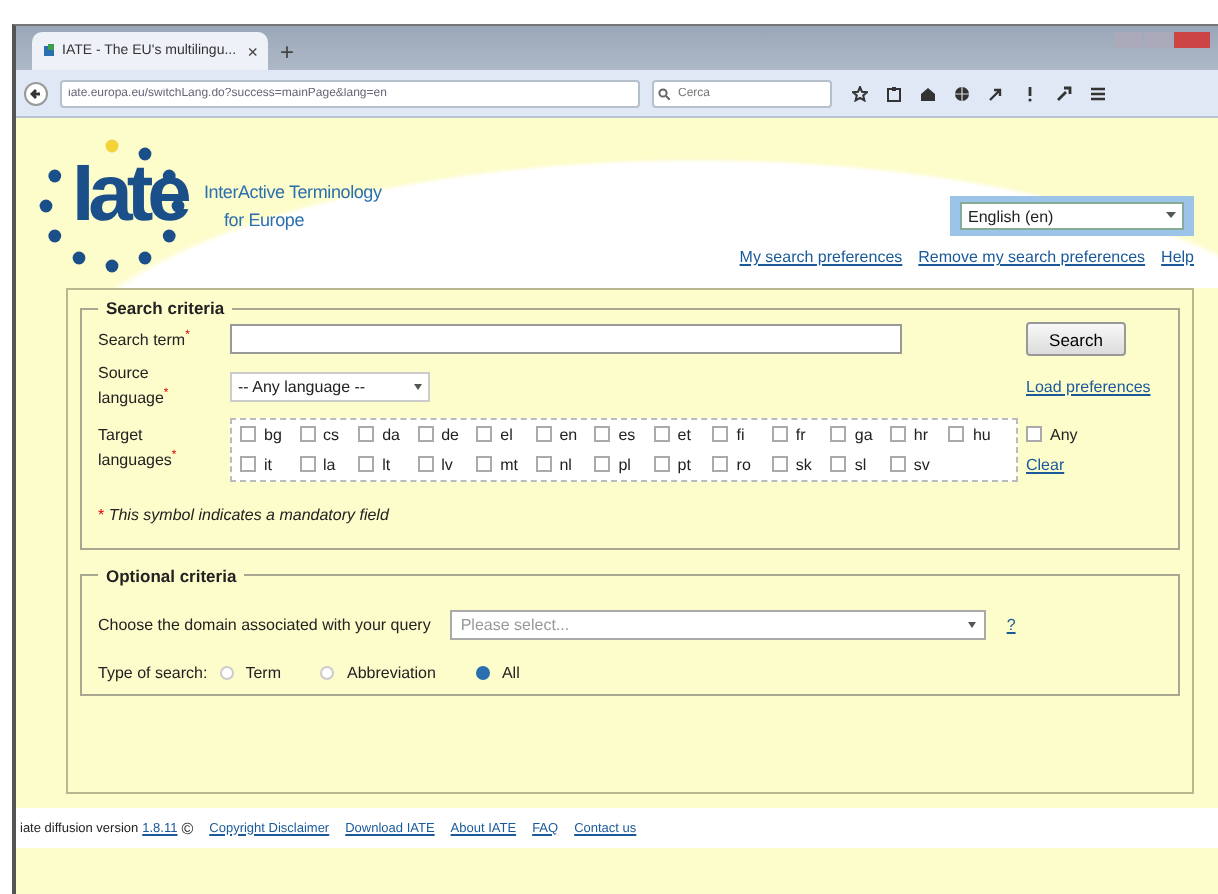 This screenshot has height=894, width=1218. What do you see at coordinates (329, 464) in the screenshot?
I see `language-code: la` at bounding box center [329, 464].